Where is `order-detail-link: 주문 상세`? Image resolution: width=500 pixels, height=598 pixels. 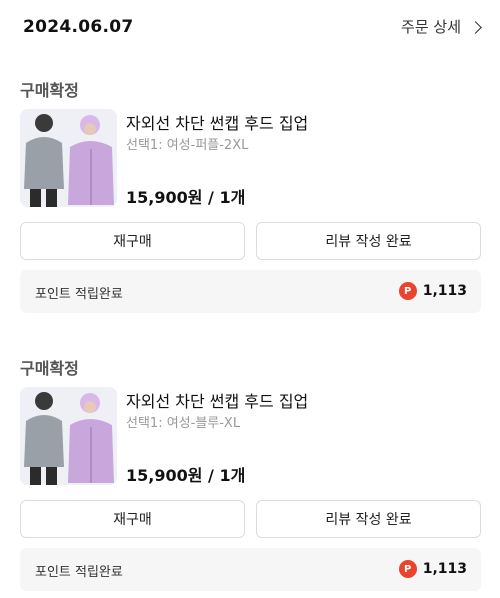 order-detail-link: 주문 상세 is located at coordinates (441, 26).